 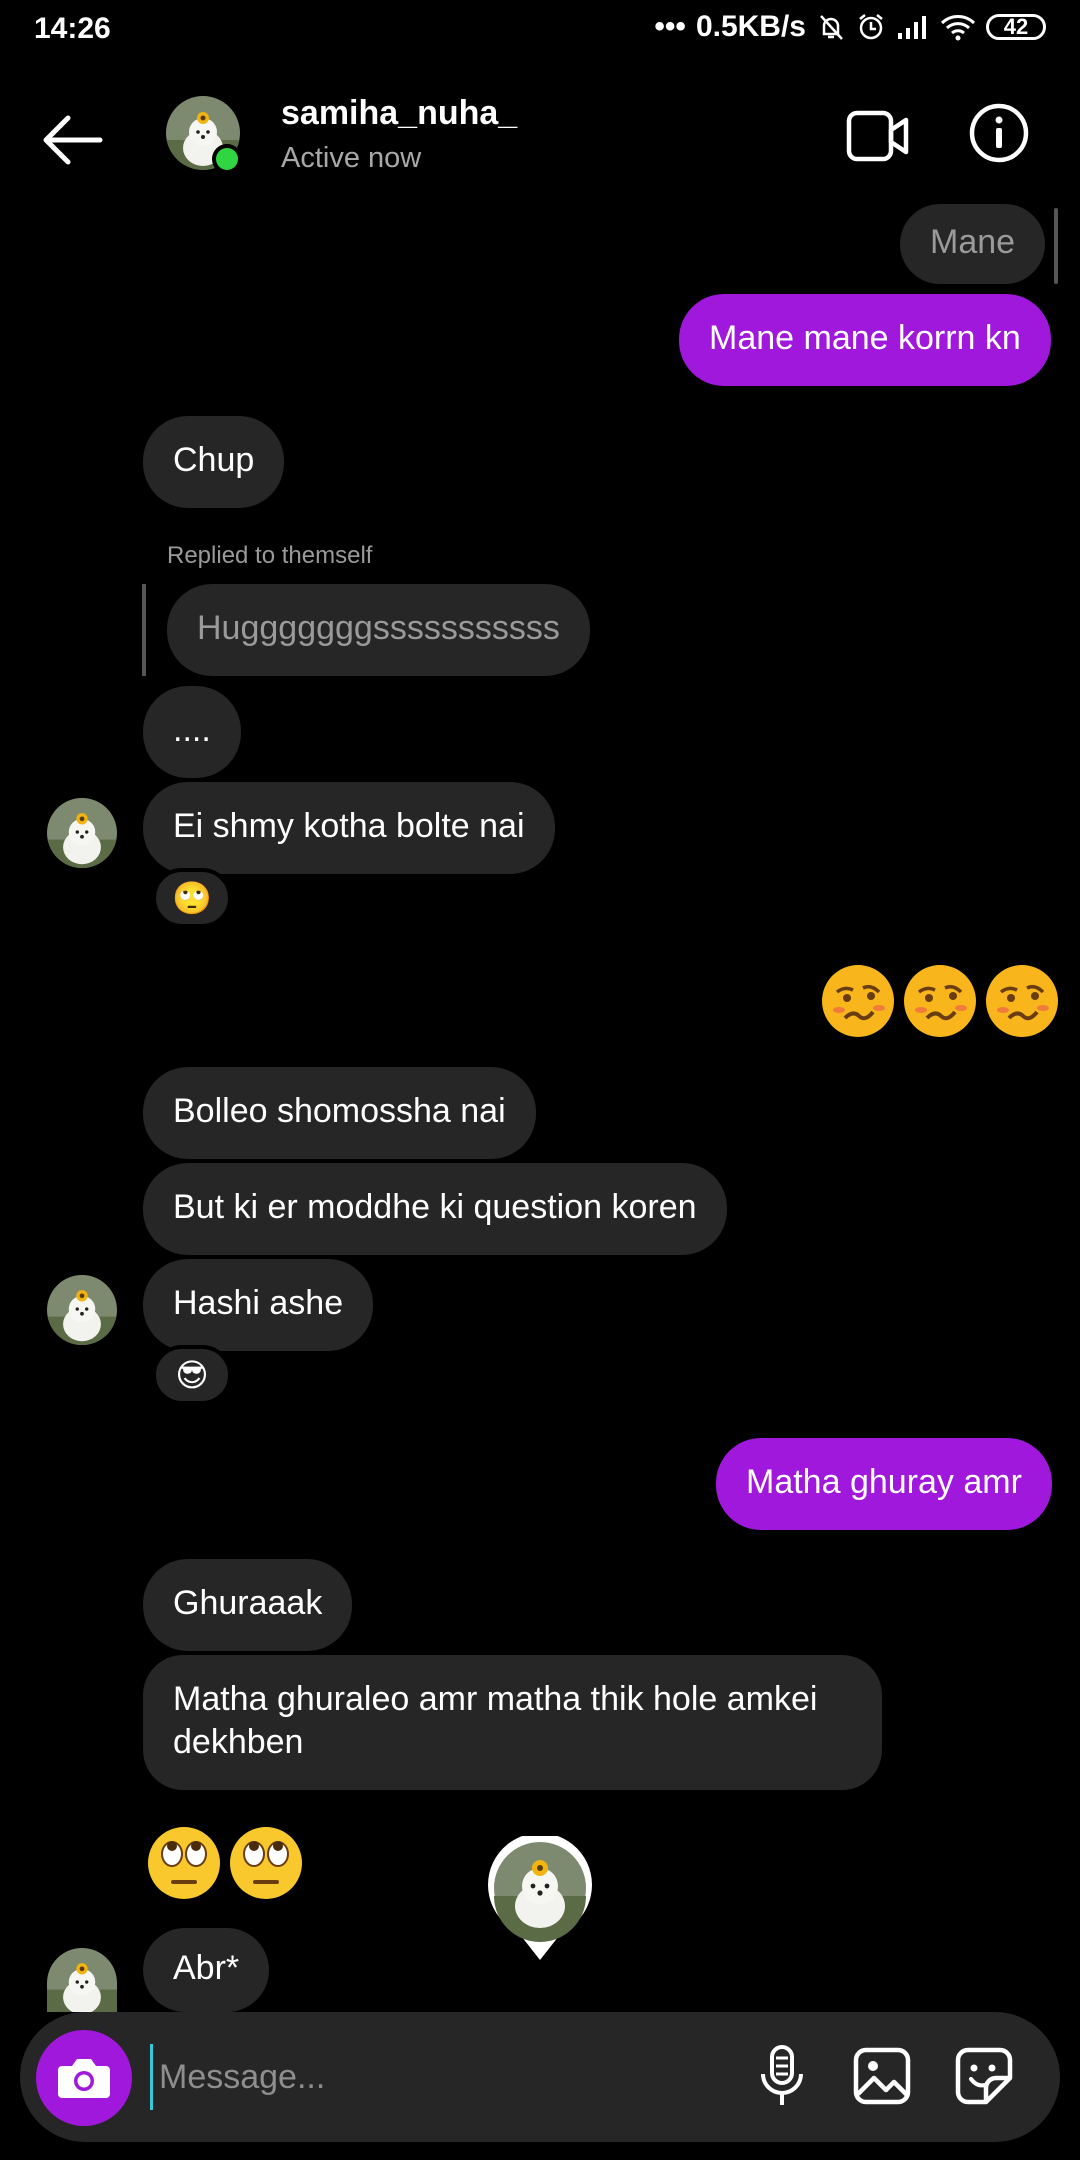 I want to click on message-bubble-incoming: Ei shmy kotha bolte nai, so click(x=349, y=828).